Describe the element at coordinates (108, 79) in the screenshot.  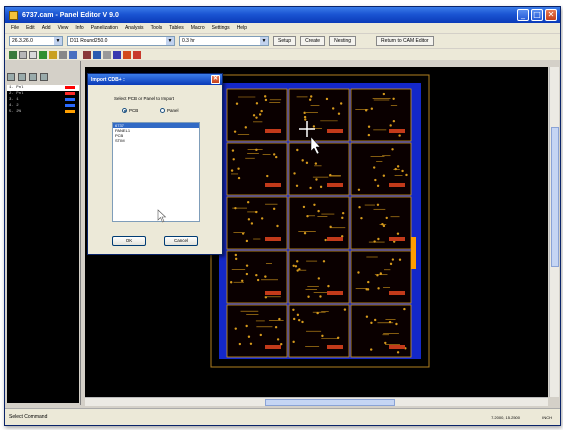
I see `dialog-title: Import CDB+ :` at that location.